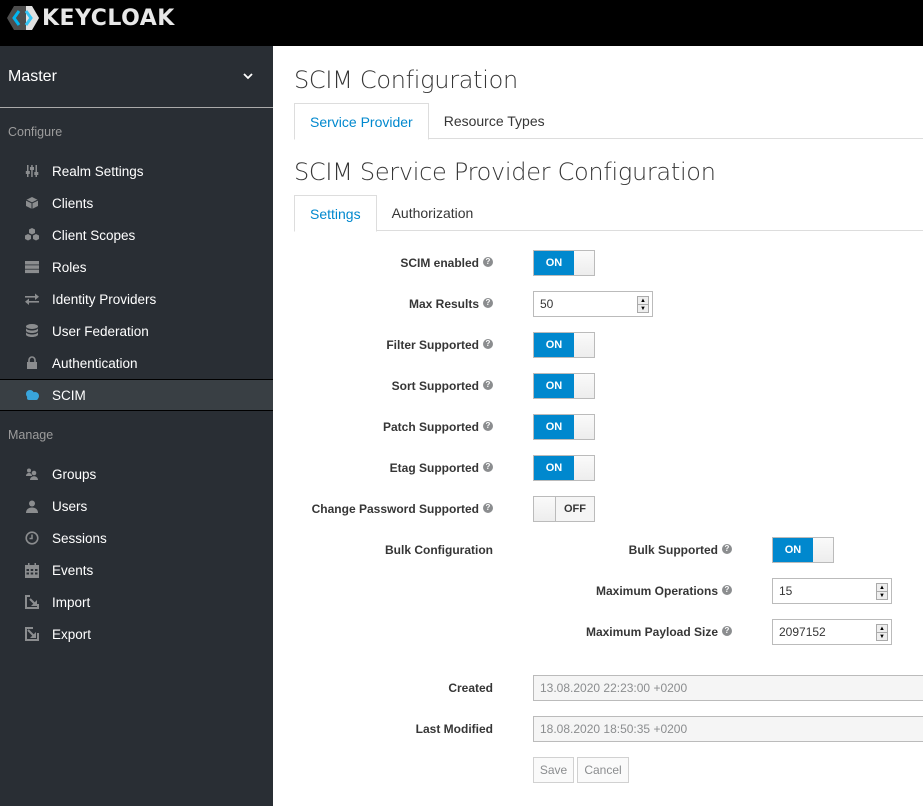 This screenshot has height=806, width=923. I want to click on page-title: SCIM Configuration, so click(406, 80).